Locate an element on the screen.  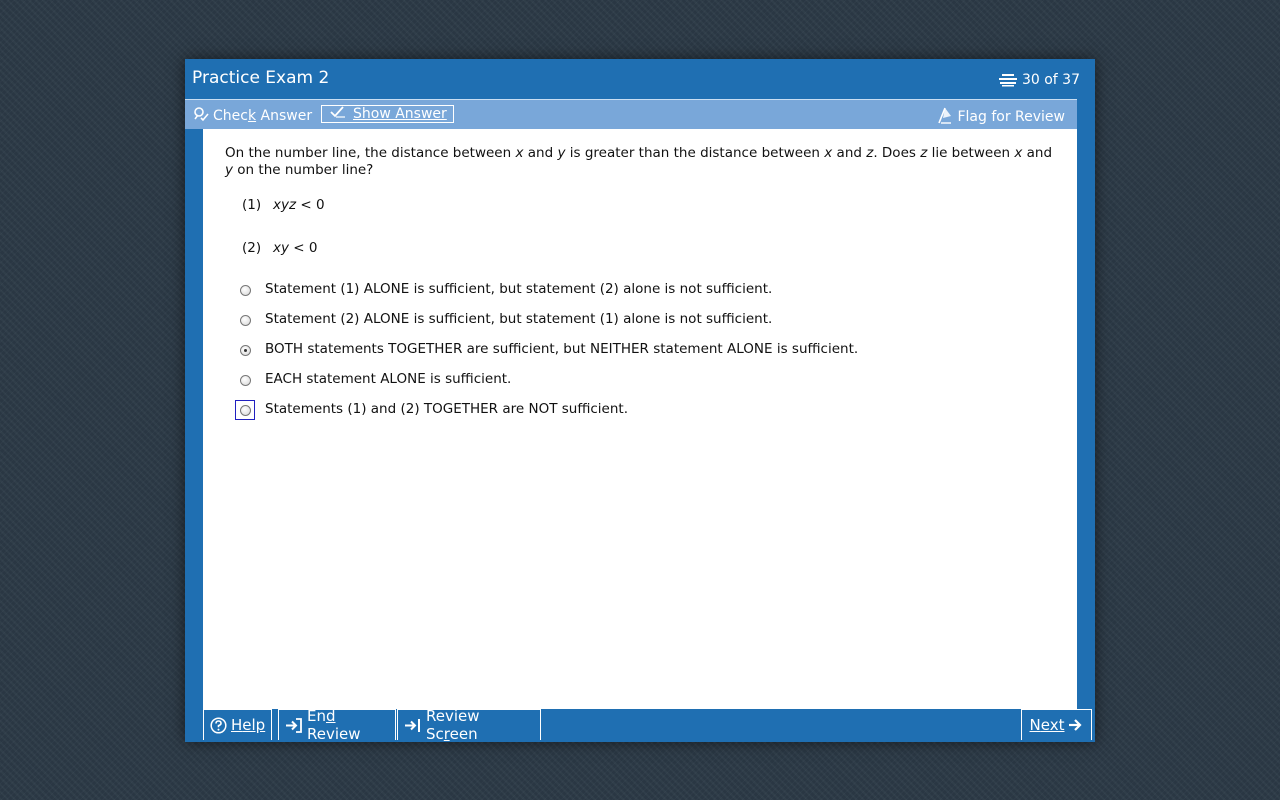
statement-1: (1) xyz < 0 is located at coordinates (283, 205).